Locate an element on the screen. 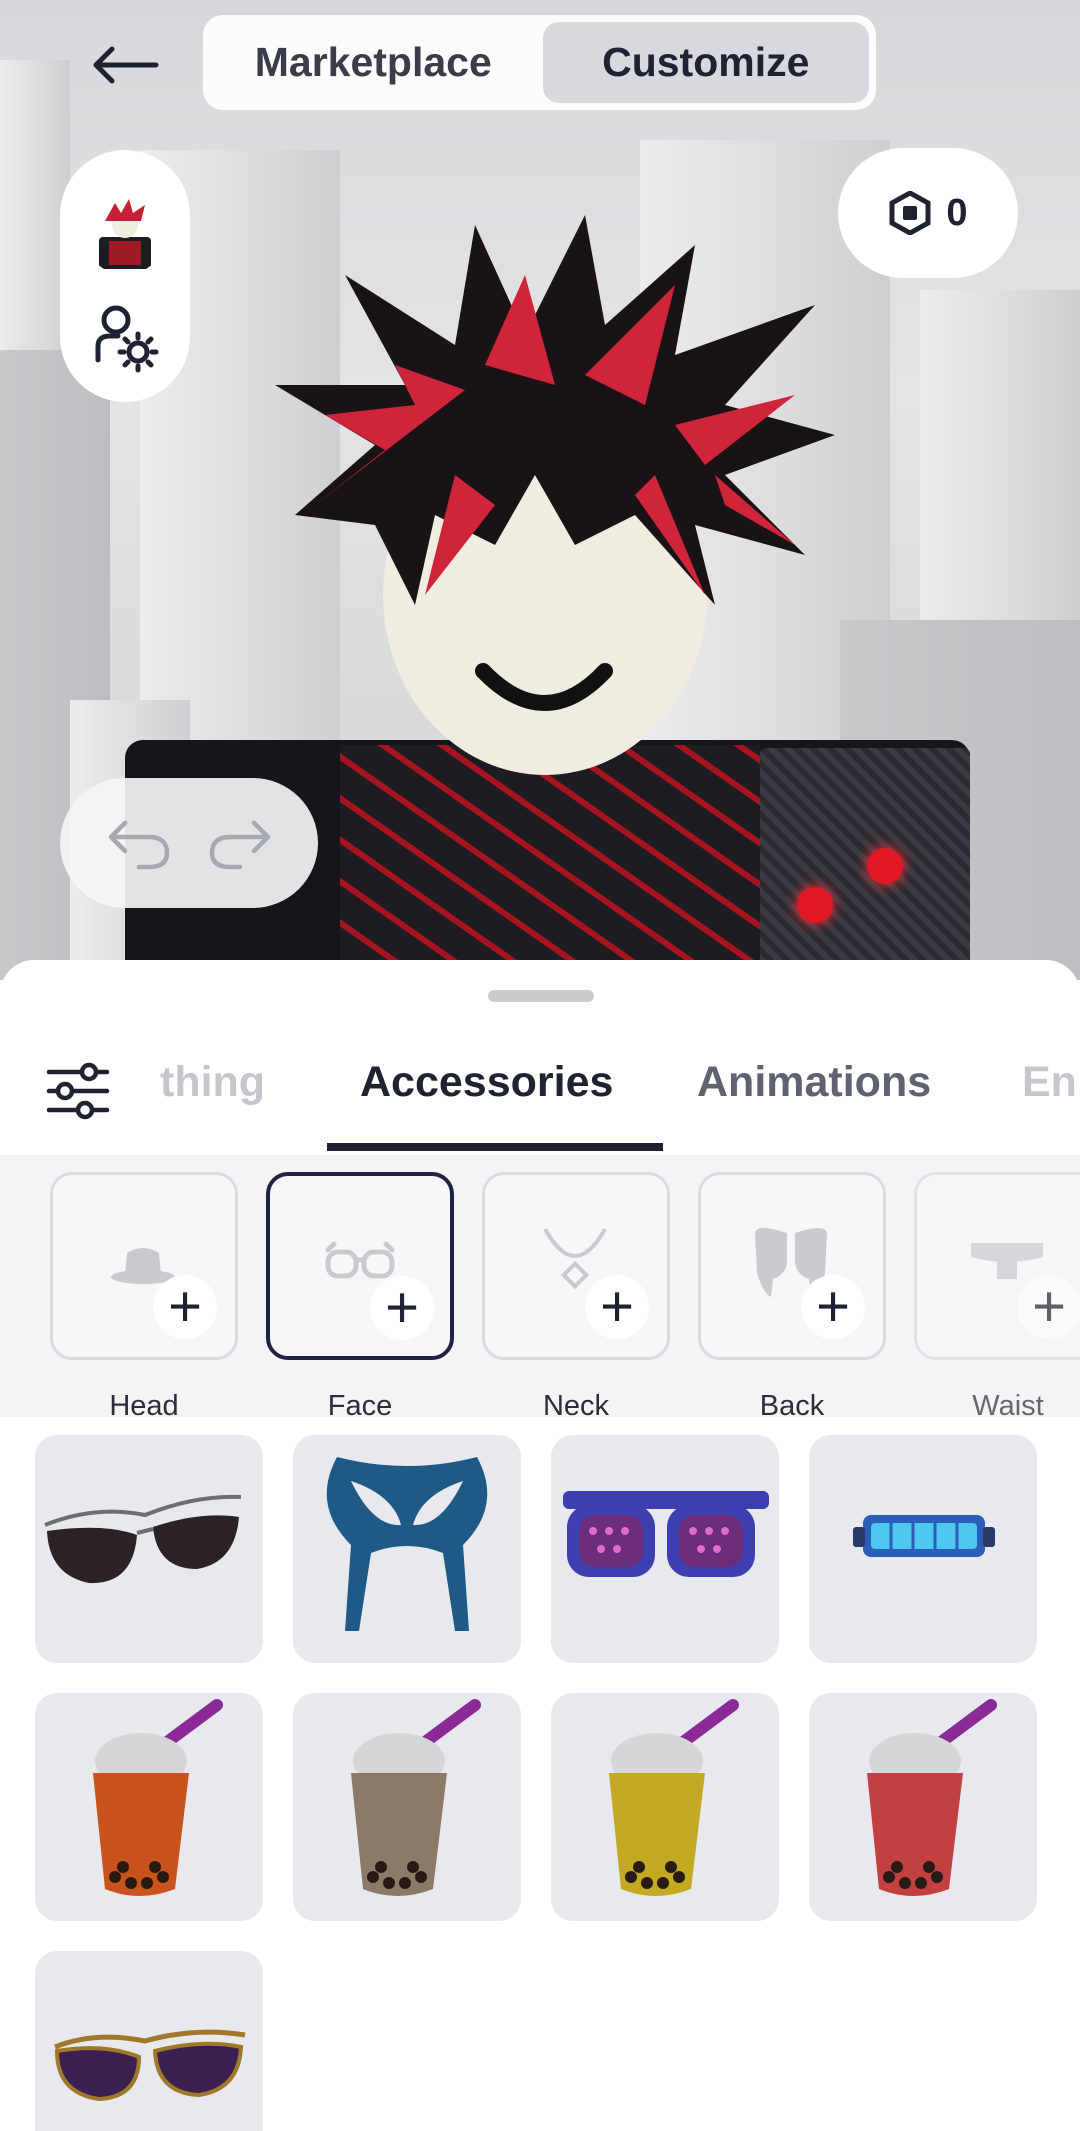 This screenshot has height=2131, width=1080. item-purple-shutter-shades is located at coordinates (665, 1549).